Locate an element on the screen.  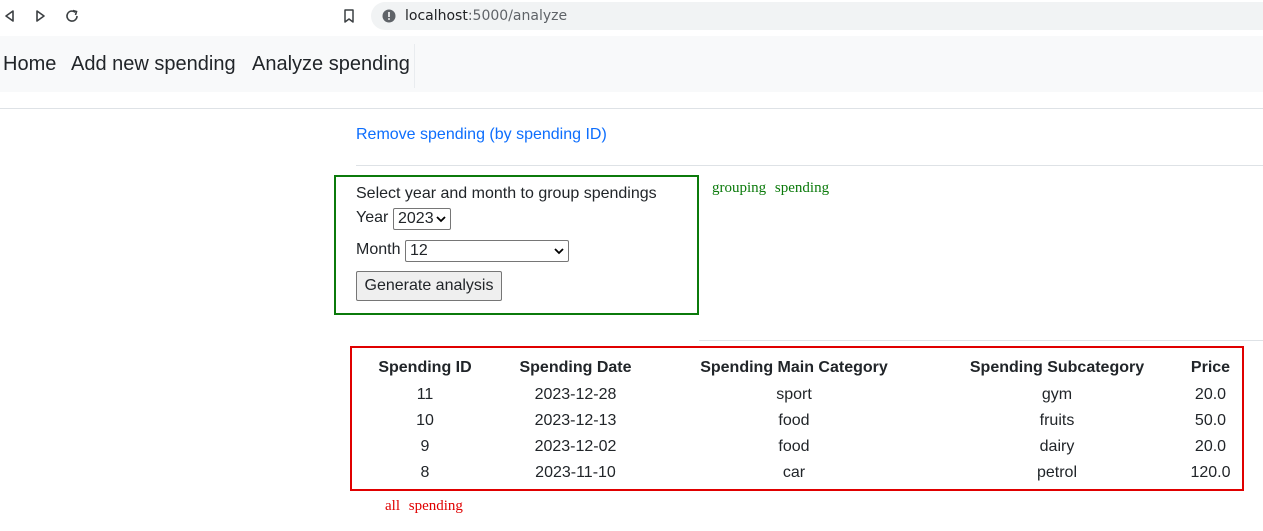
cell-subcategory: dairy is located at coordinates (1057, 446).